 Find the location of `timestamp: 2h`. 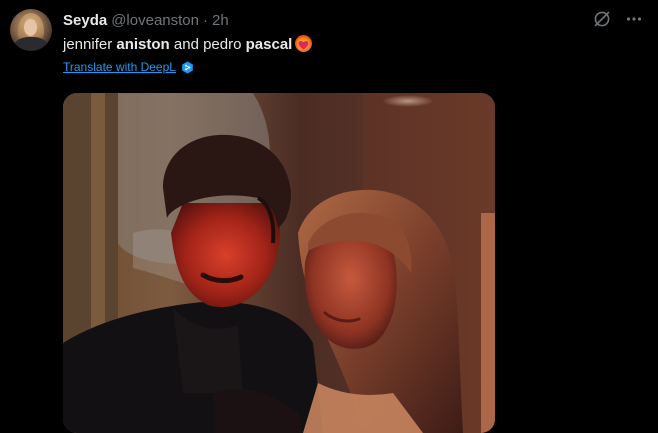

timestamp: 2h is located at coordinates (220, 20).